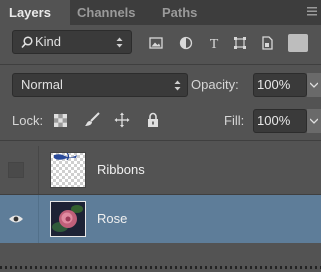 The width and height of the screenshot is (321, 272). Describe the element at coordinates (274, 120) in the screenshot. I see `fill-value: 100%` at that location.